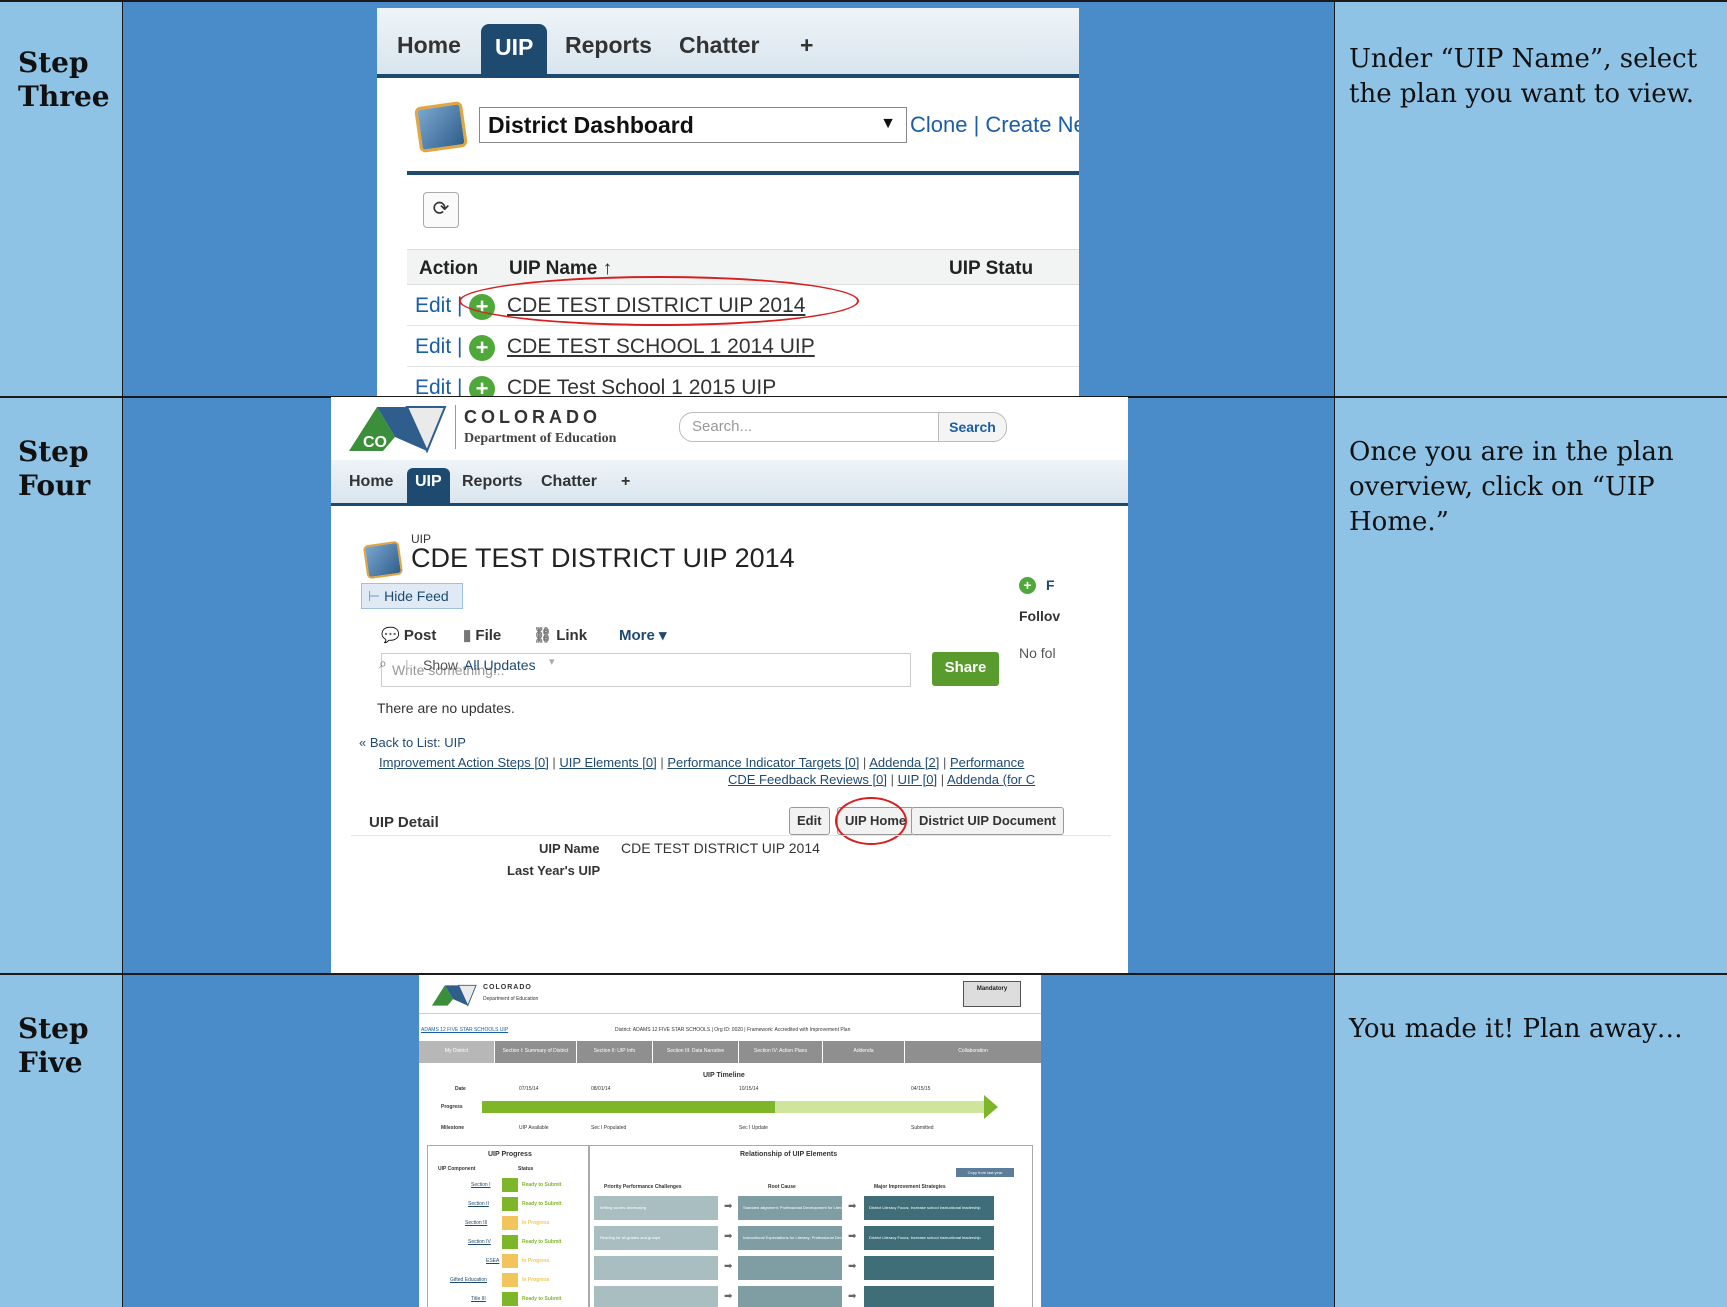  I want to click on district-uip-document-button: District UIP Document, so click(988, 821).